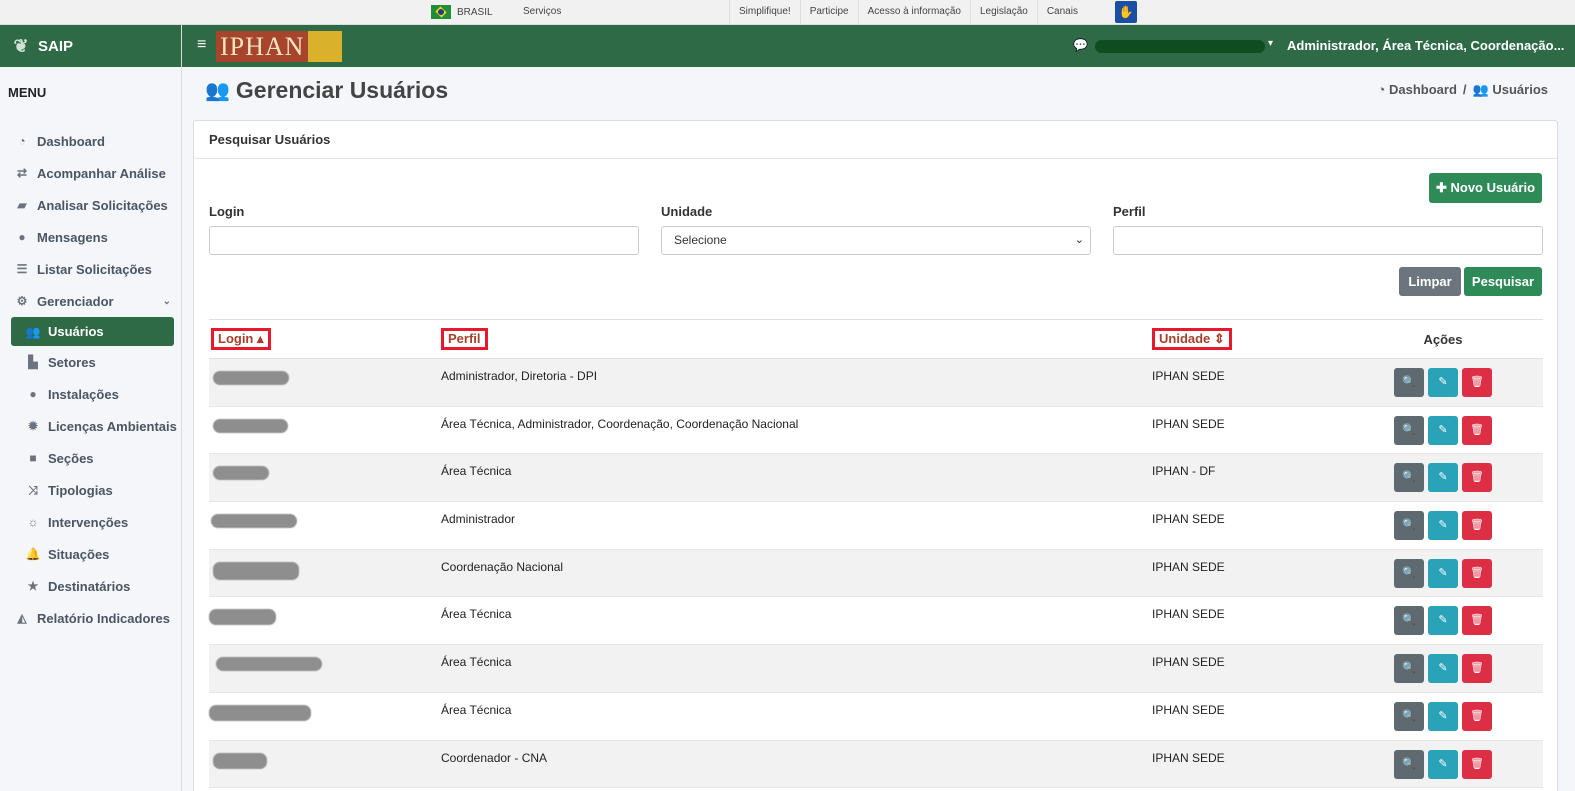  I want to click on trash-icon: 🗑, so click(1477, 763).